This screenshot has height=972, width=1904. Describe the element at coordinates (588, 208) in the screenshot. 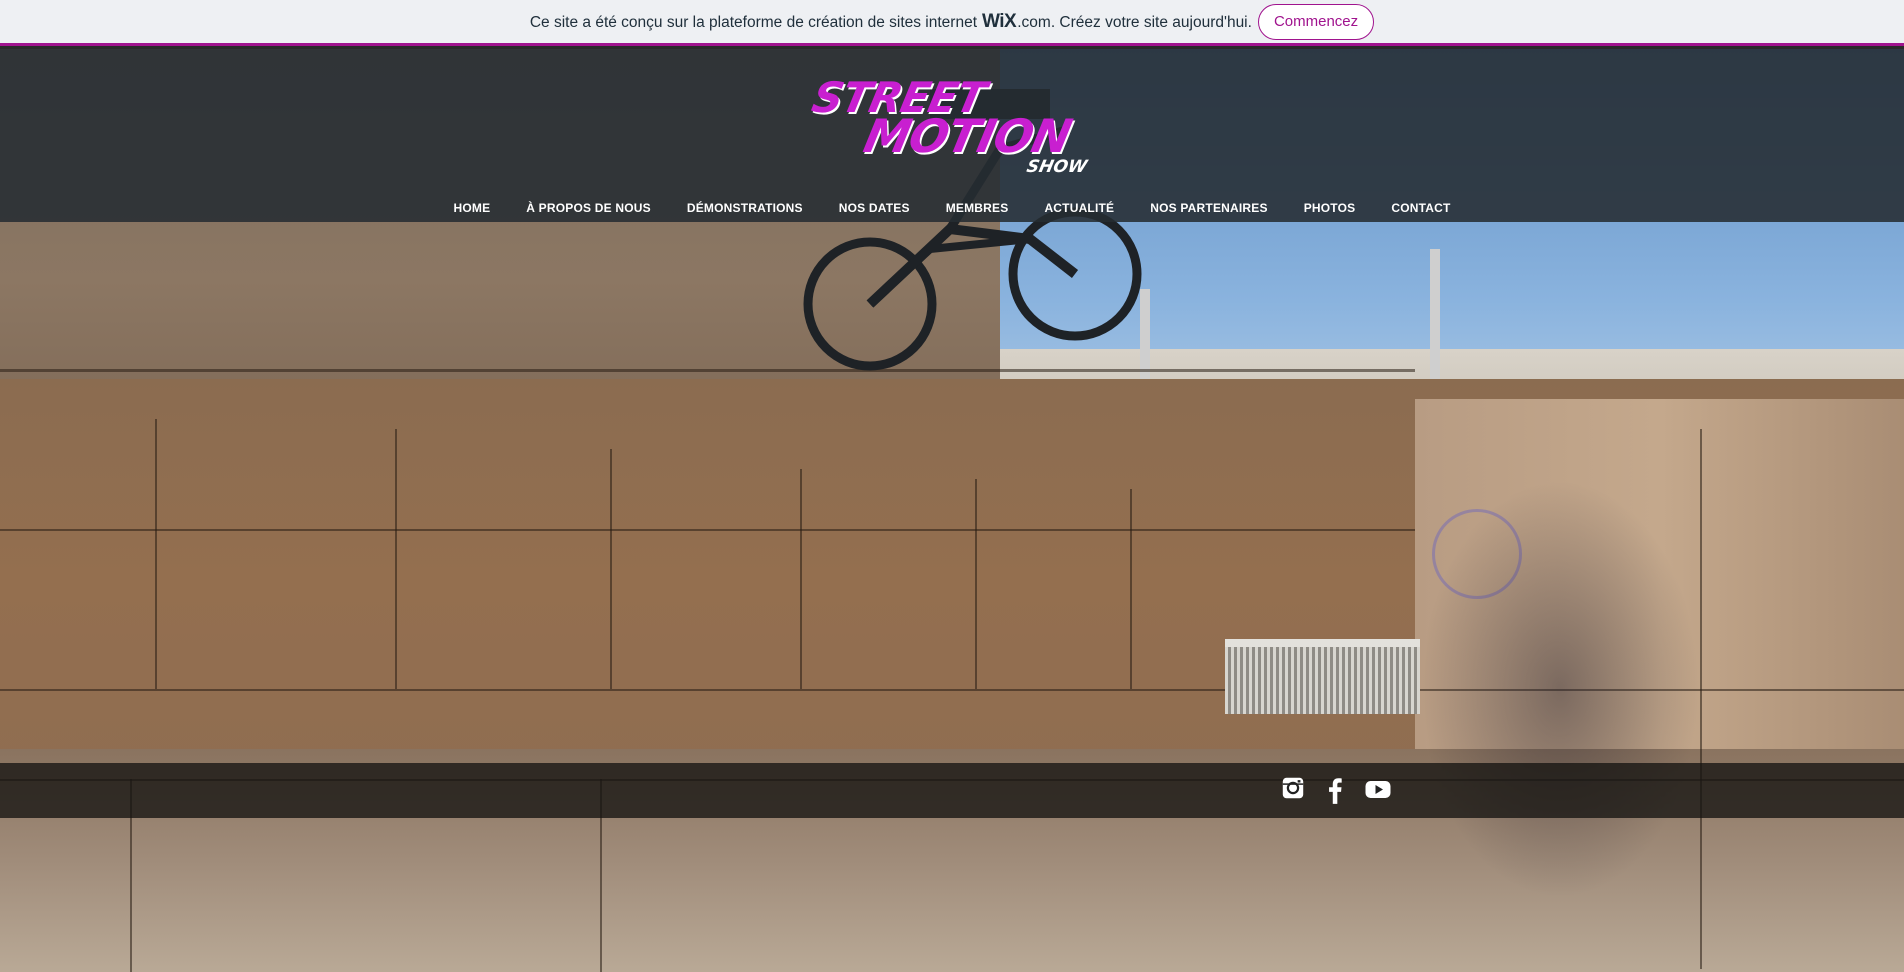

I see `nav-item-a-propos: À PROPOS DE NOUS` at that location.